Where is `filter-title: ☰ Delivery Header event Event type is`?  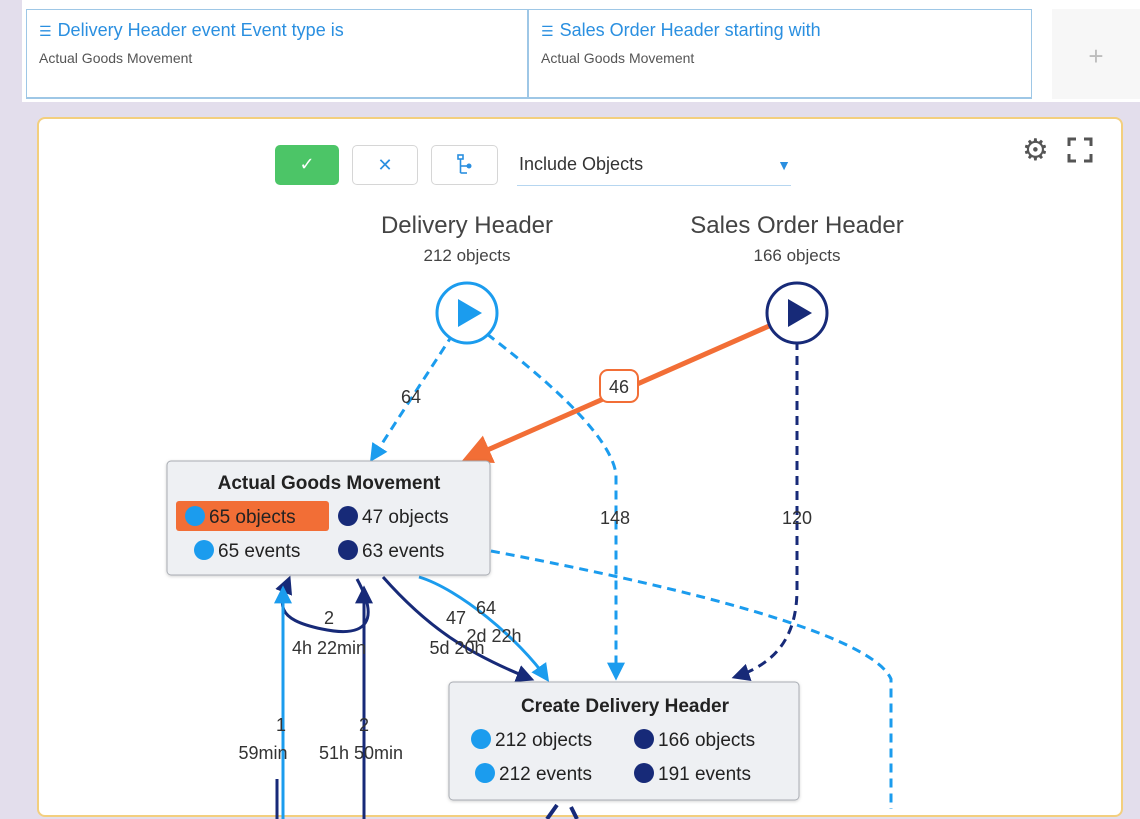 filter-title: ☰ Delivery Header event Event type is is located at coordinates (191, 30).